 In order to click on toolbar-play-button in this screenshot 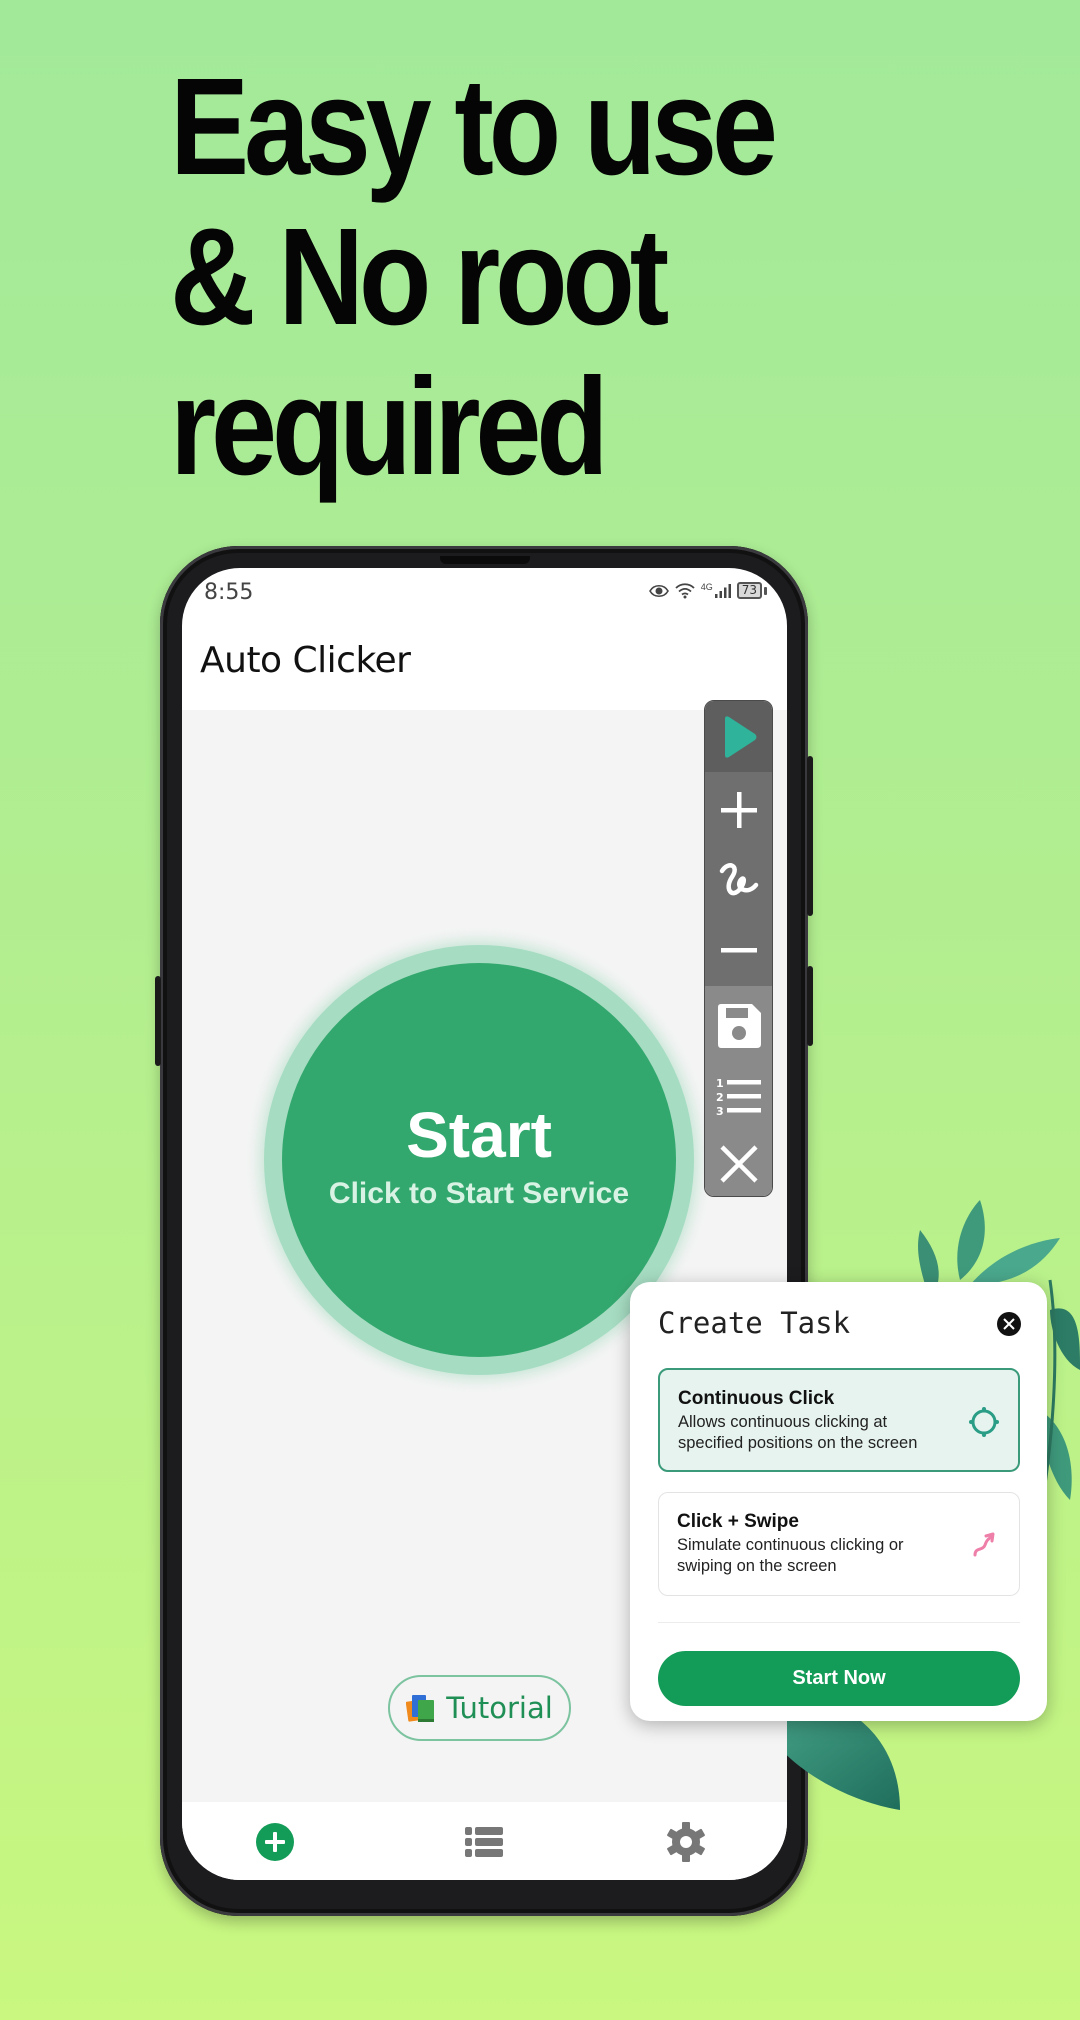, I will do `click(738, 736)`.